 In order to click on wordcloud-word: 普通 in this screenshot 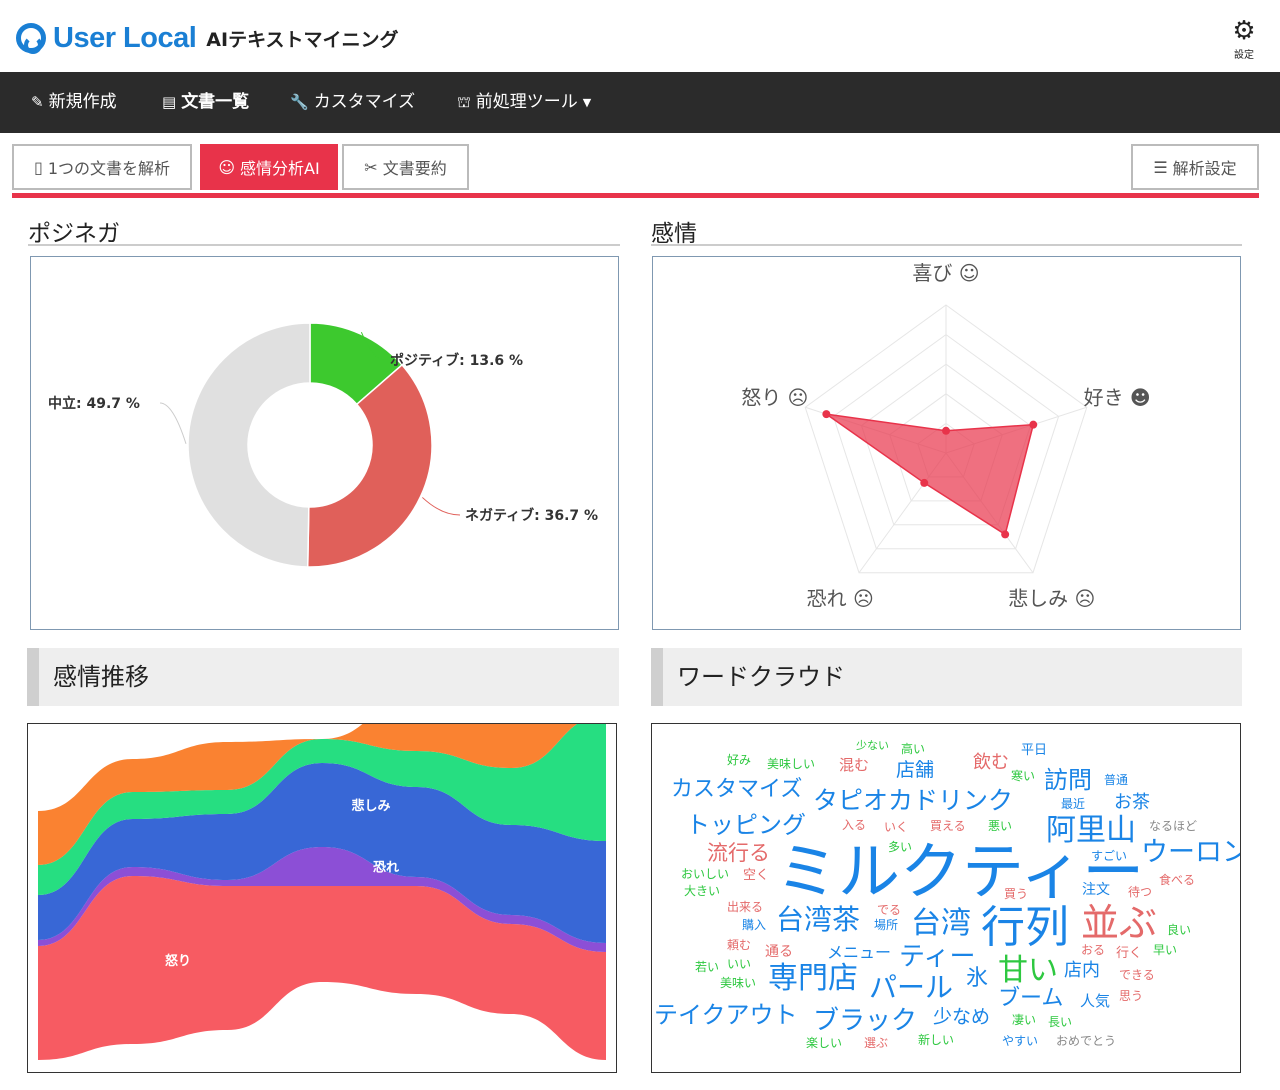, I will do `click(1116, 780)`.